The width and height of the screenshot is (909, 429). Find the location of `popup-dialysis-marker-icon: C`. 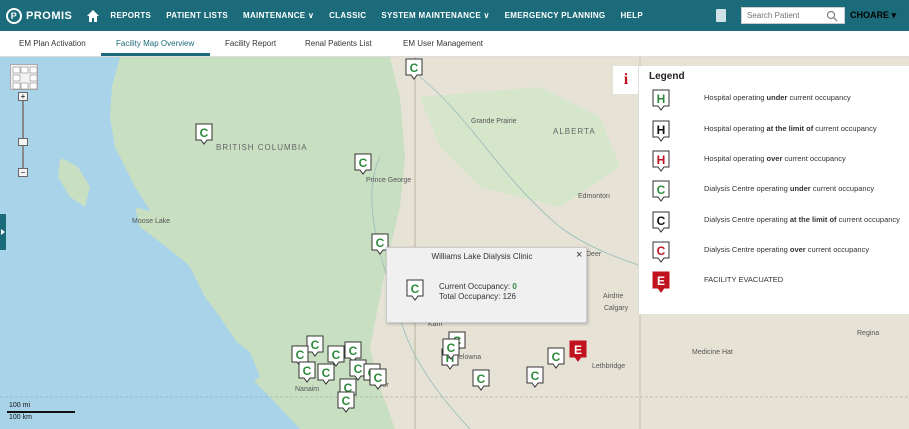

popup-dialysis-marker-icon: C is located at coordinates (415, 290).